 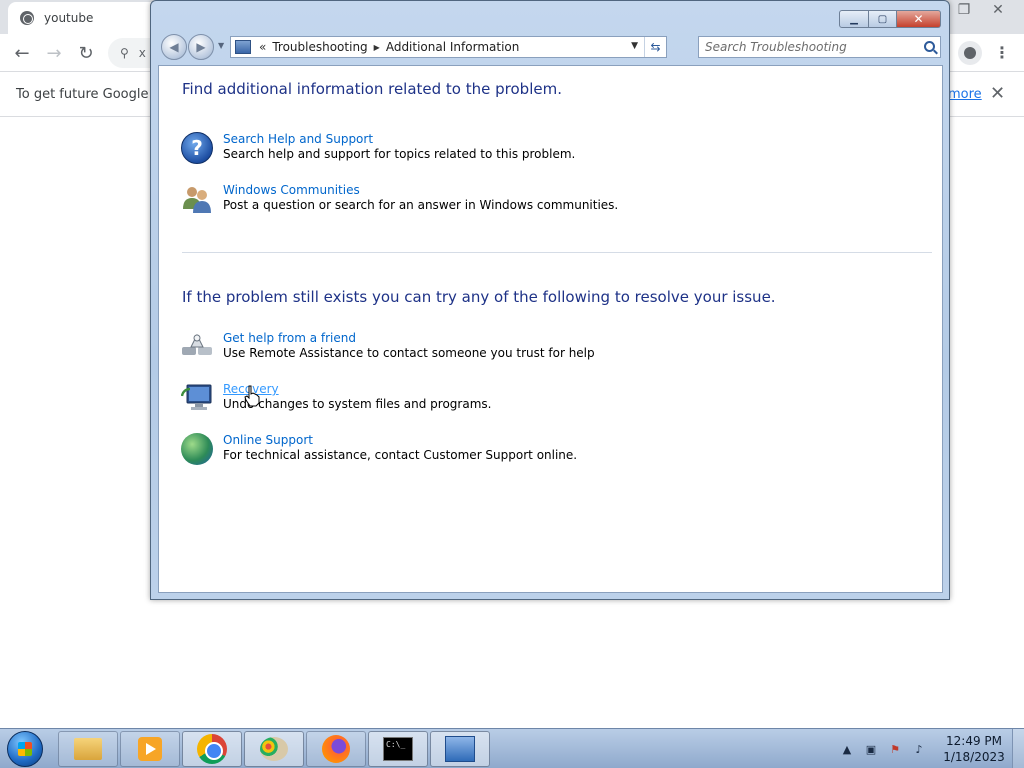 I want to click on firefox-icon, so click(x=336, y=749).